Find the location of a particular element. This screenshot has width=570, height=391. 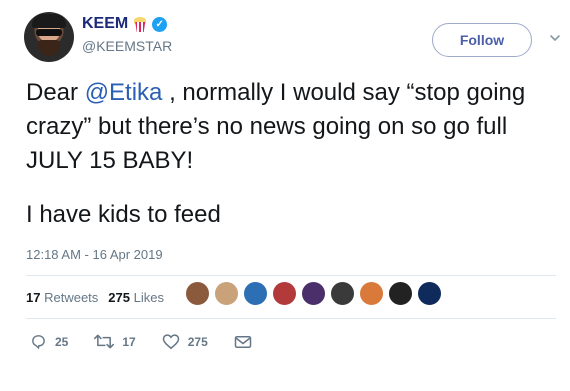

direct-message-button is located at coordinates (243, 342).